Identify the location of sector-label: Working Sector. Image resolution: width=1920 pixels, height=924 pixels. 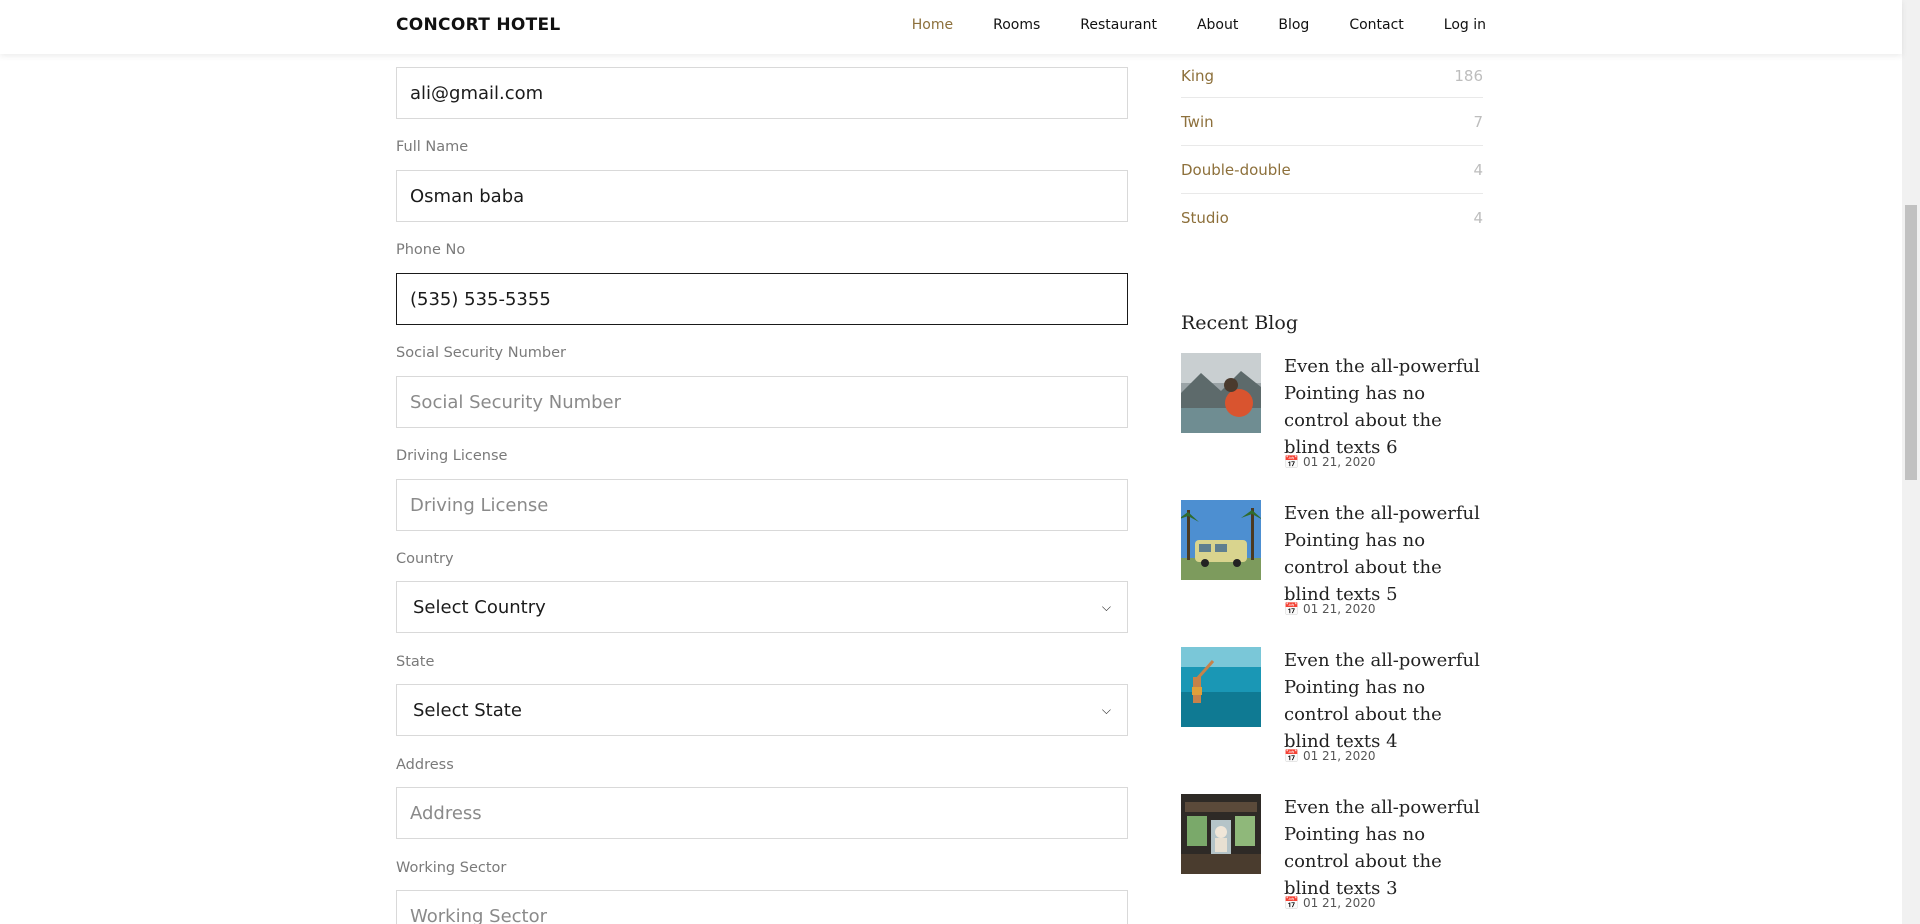
(451, 868).